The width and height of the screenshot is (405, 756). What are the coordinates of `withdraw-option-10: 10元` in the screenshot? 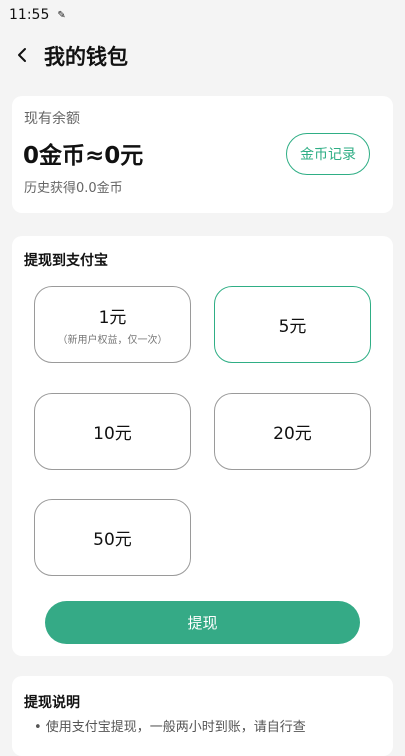 It's located at (112, 431).